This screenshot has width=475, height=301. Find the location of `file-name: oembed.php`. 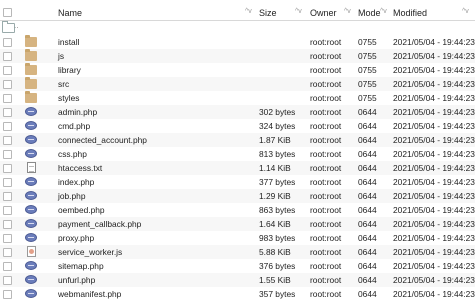

file-name: oembed.php is located at coordinates (81, 210).